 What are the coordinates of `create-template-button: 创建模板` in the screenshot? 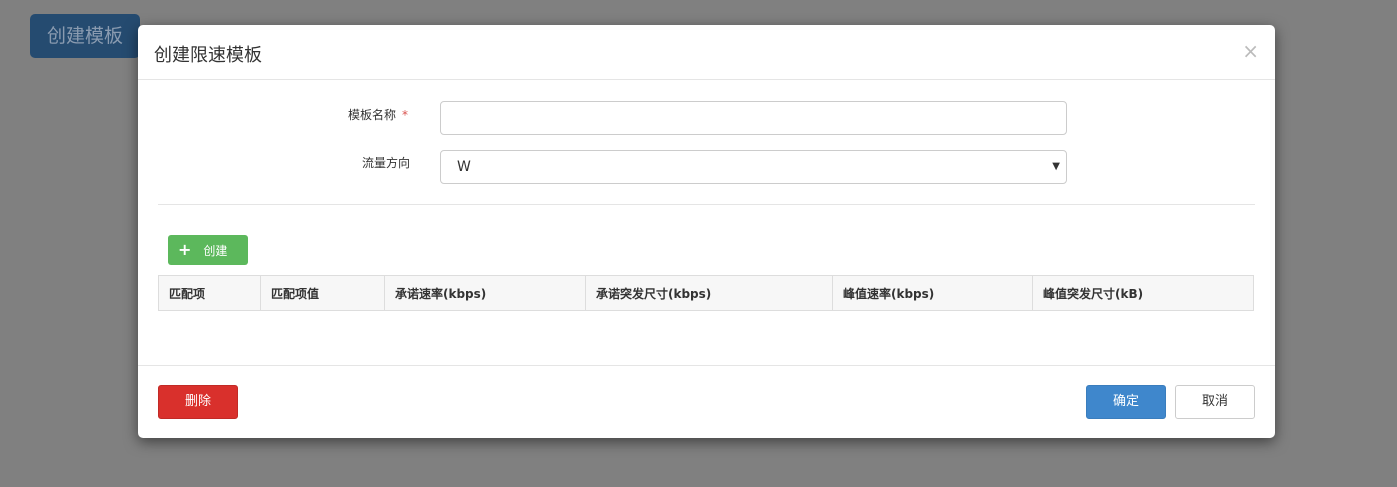 It's located at (85, 36).